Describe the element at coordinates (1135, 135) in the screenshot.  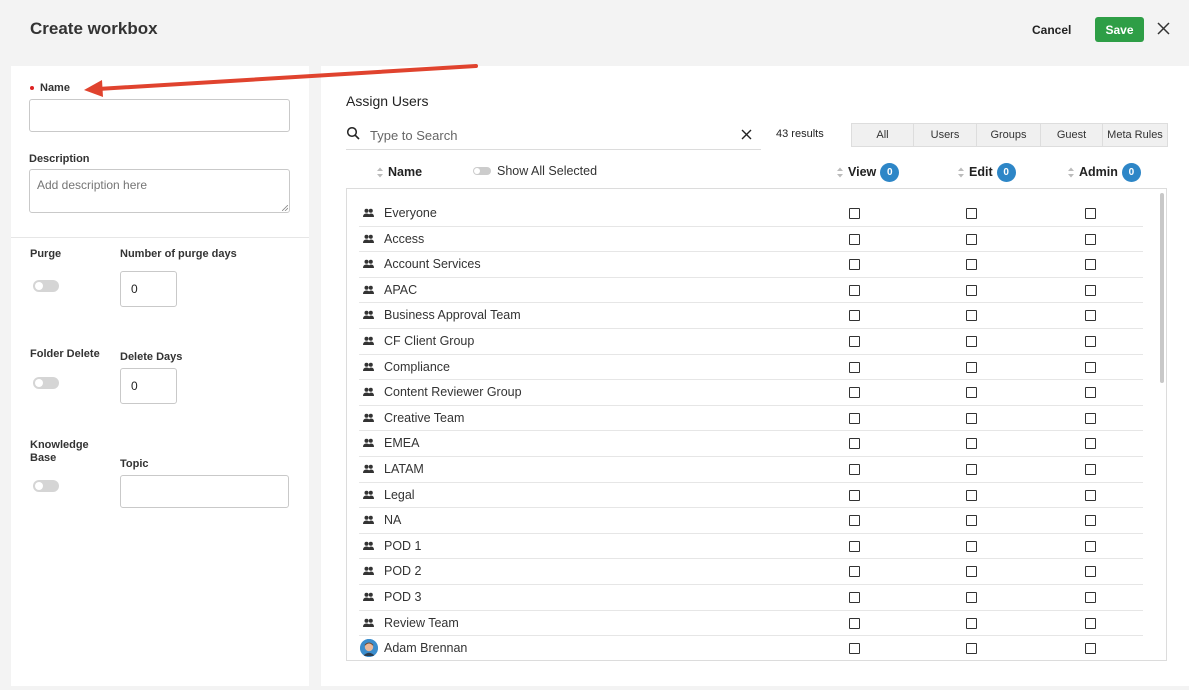
I see `filter-tab-meta-rules: Meta Rules` at that location.